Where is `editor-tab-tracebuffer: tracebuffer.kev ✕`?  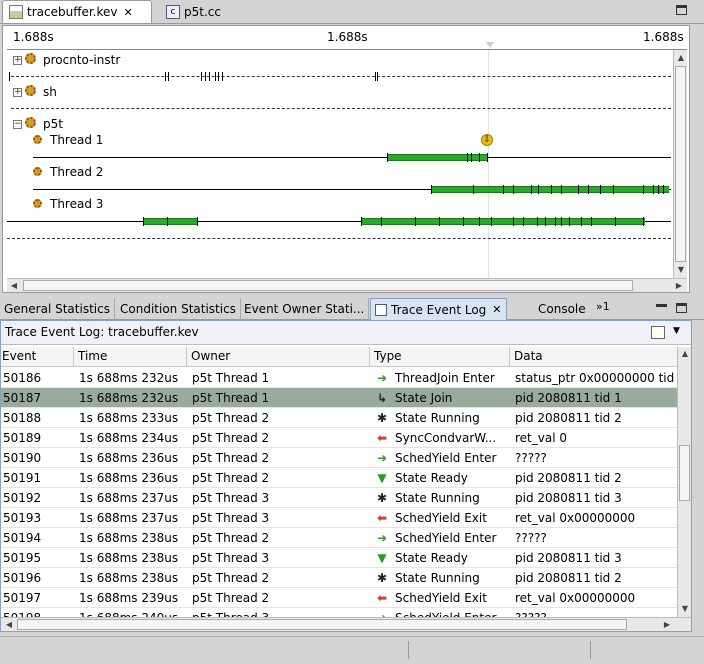 editor-tab-tracebuffer: tracebuffer.kev ✕ is located at coordinates (77, 11).